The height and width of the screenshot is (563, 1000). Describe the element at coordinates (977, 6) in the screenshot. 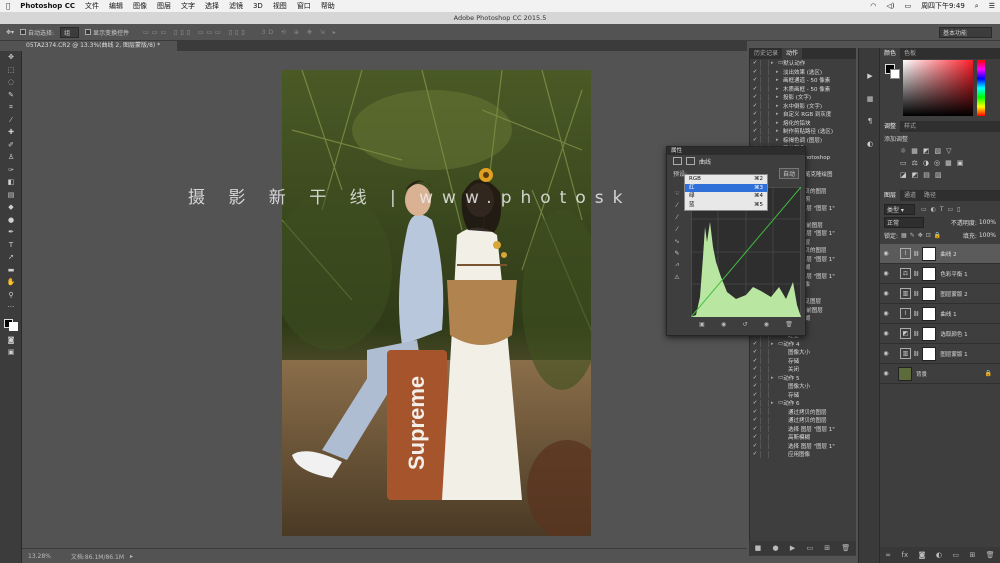

I see `search-icon: ⌕` at that location.